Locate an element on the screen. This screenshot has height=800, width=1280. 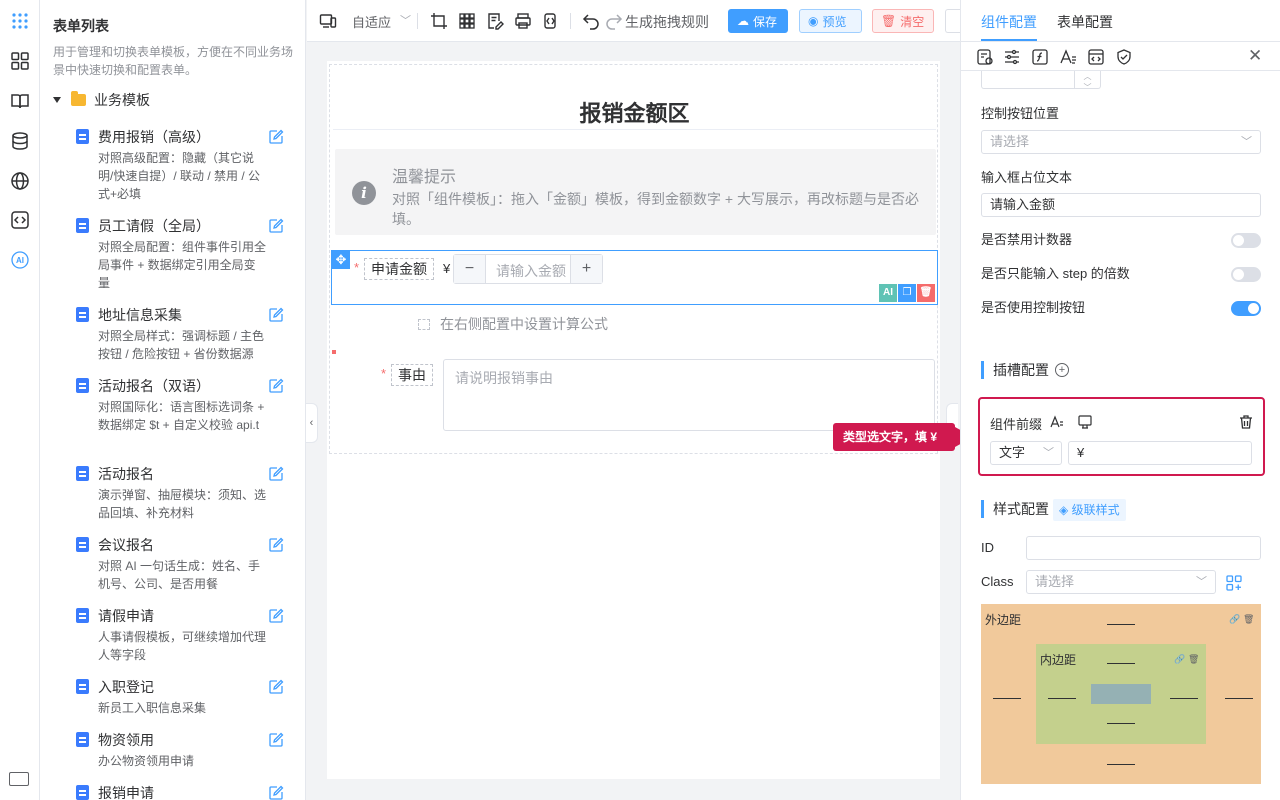
amount-input: − 请输入金额 + is located at coordinates (528, 269).